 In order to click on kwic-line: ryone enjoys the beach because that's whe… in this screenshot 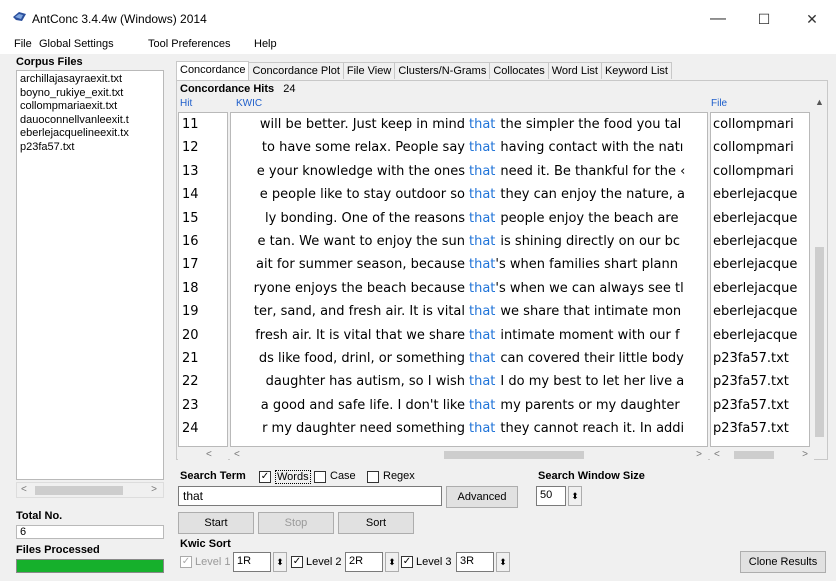, I will do `click(469, 291)`.